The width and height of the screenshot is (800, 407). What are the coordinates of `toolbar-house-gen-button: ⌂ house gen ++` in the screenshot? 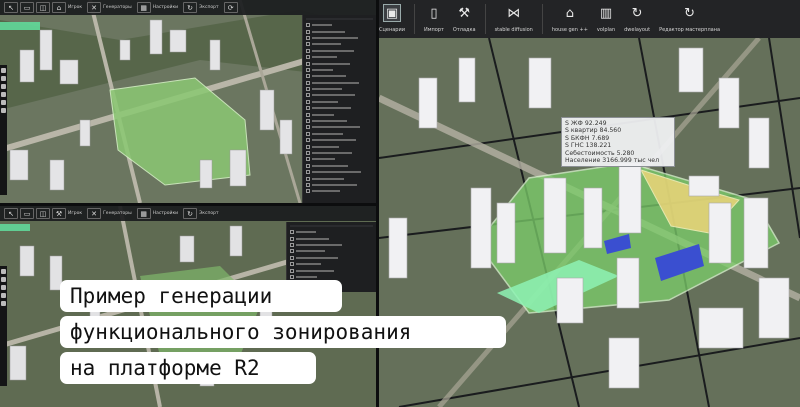 It's located at (570, 19).